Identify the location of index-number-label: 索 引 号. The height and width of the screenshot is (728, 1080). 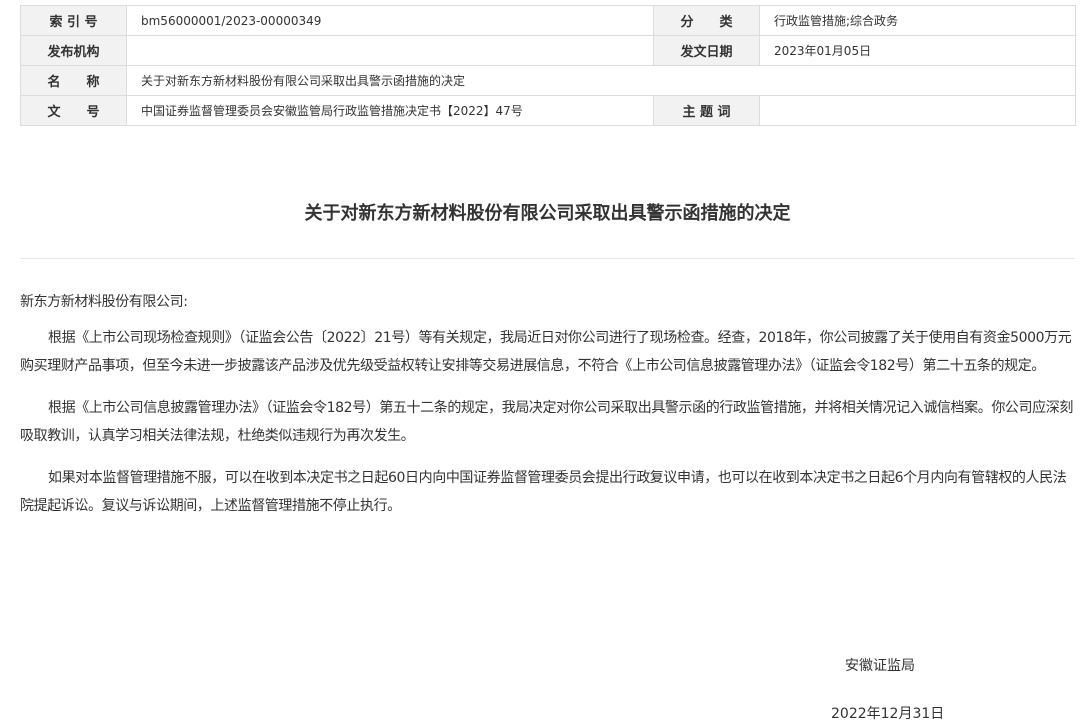
(73, 20).